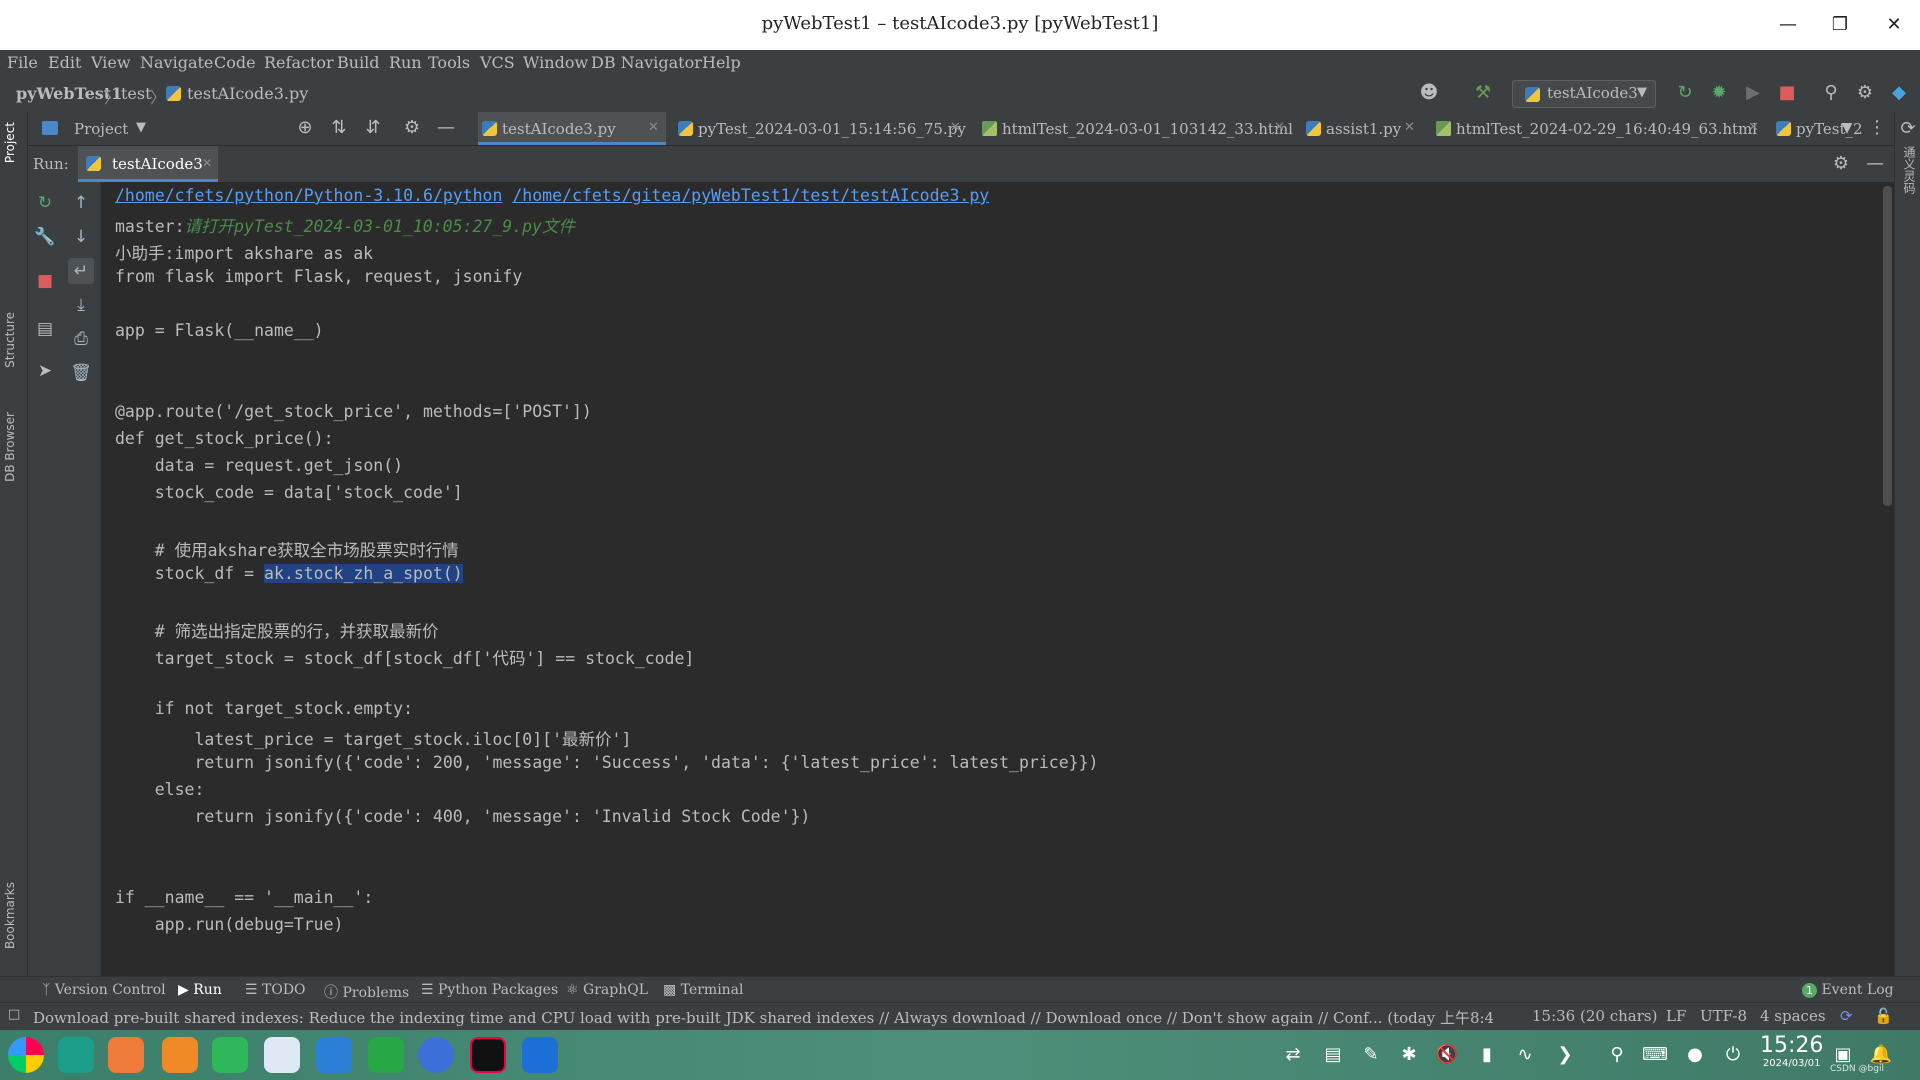 The image size is (1920, 1080). What do you see at coordinates (1841, 164) in the screenshot?
I see `run-settings-gear-icon: ⚙` at bounding box center [1841, 164].